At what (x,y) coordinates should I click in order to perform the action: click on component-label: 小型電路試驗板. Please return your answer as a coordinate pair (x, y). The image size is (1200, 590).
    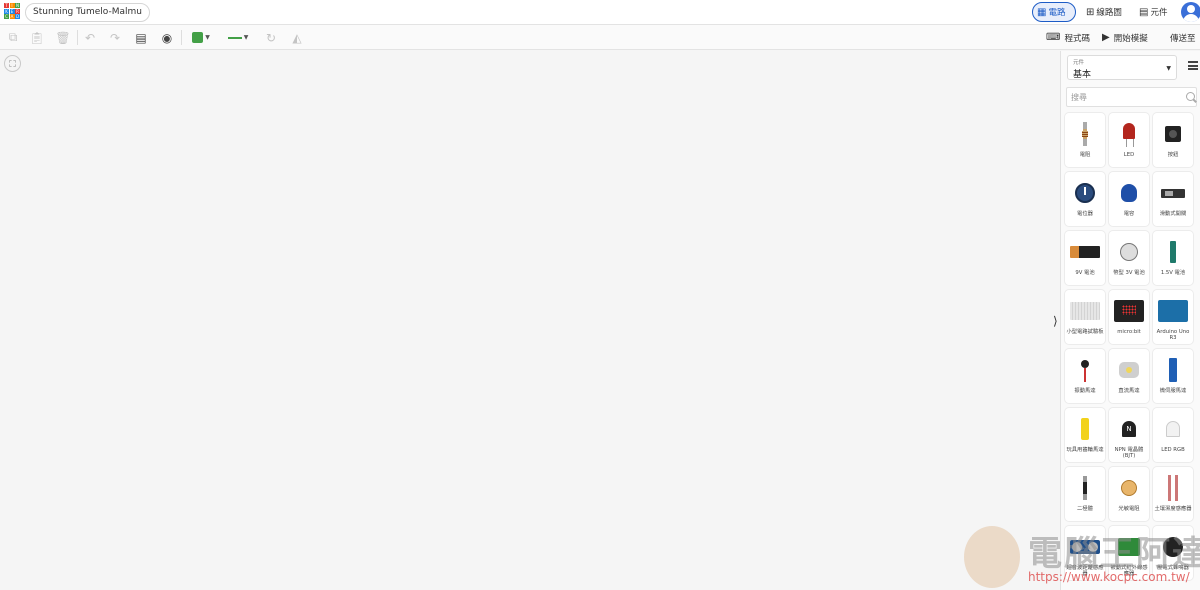
    Looking at the image, I should click on (1085, 332).